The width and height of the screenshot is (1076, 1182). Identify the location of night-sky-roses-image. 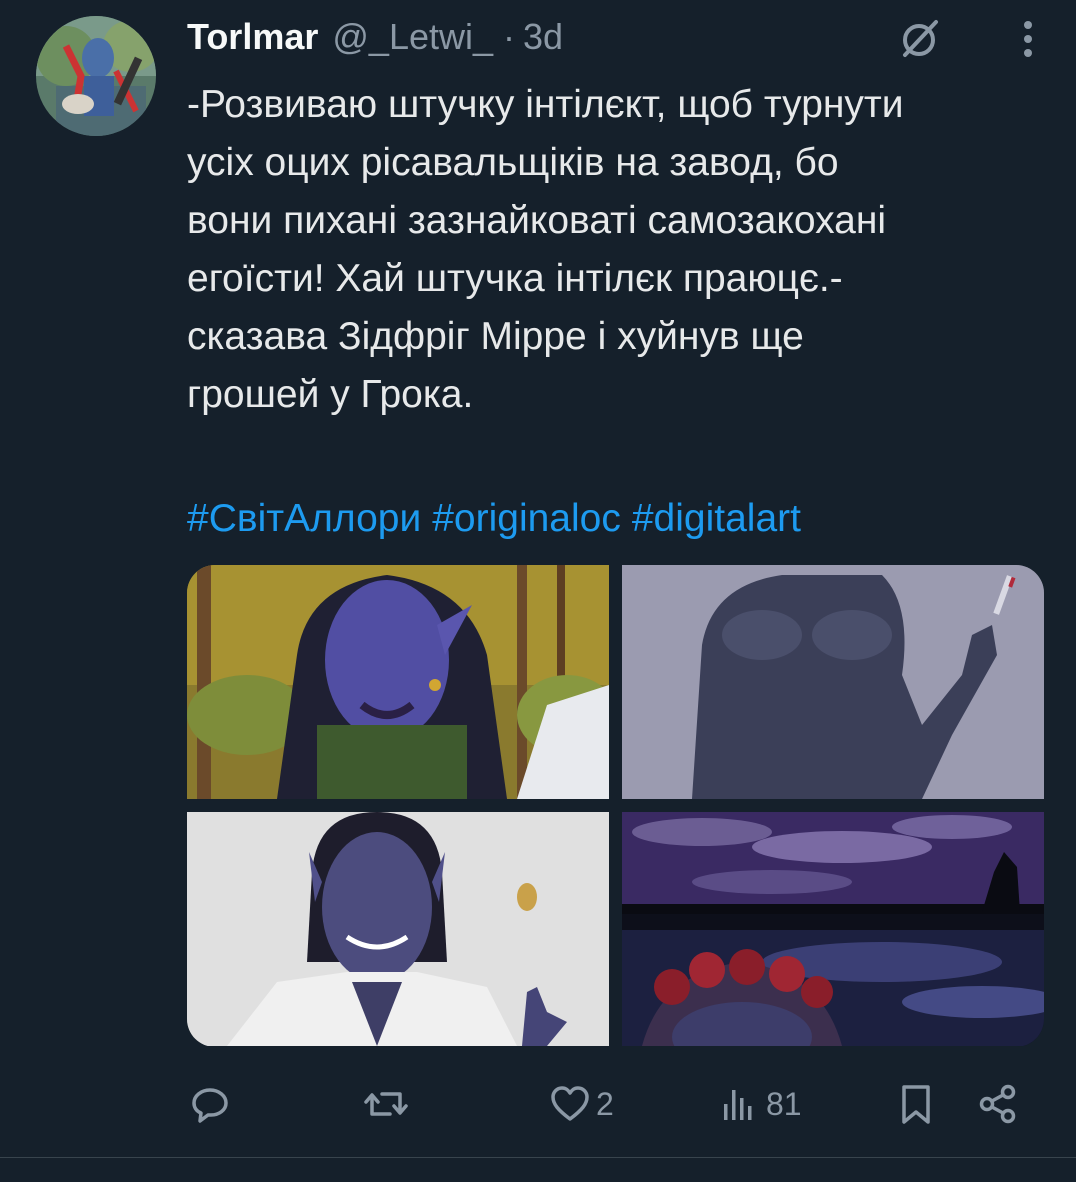
(833, 929).